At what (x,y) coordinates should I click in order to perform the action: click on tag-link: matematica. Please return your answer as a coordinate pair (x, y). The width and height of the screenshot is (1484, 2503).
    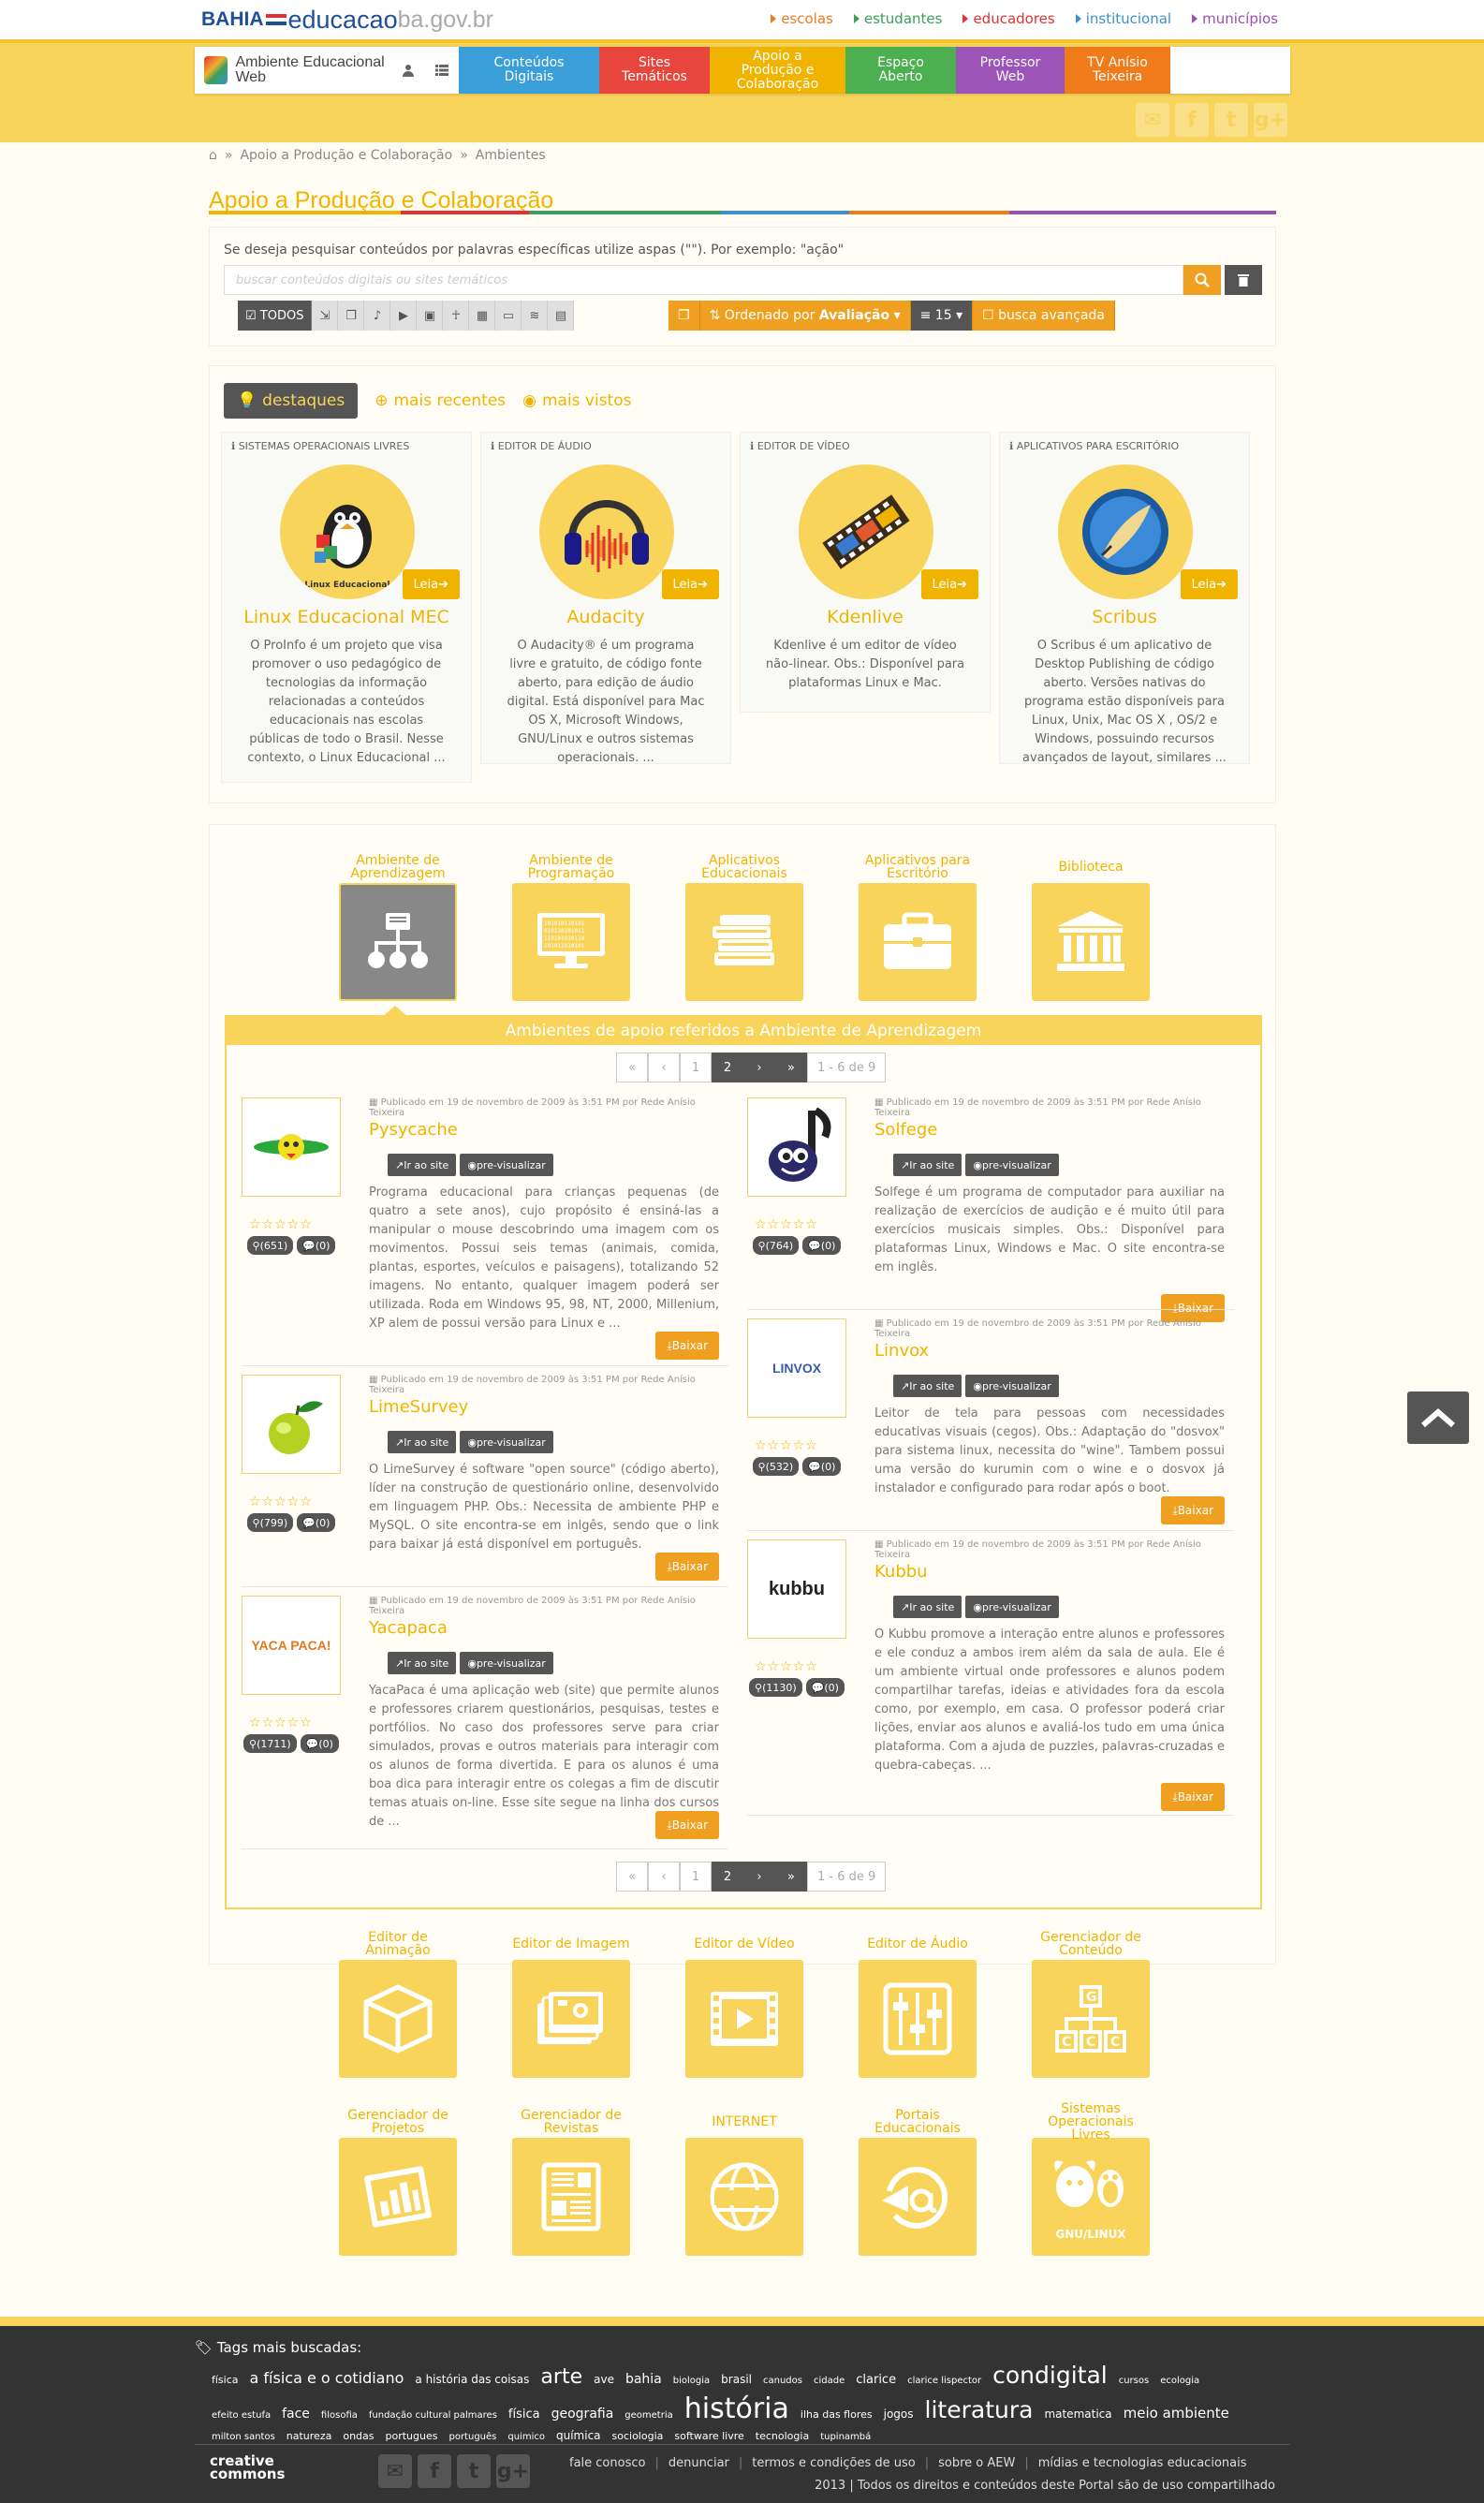
    Looking at the image, I should click on (1077, 2414).